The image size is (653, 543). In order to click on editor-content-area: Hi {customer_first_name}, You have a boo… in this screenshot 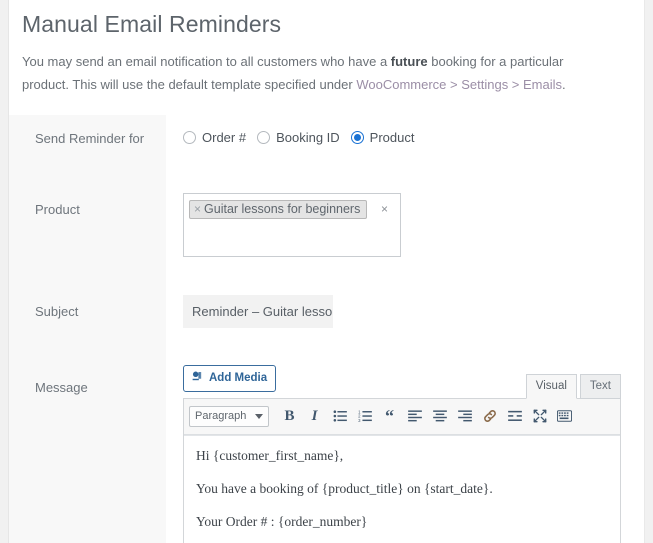, I will do `click(402, 488)`.